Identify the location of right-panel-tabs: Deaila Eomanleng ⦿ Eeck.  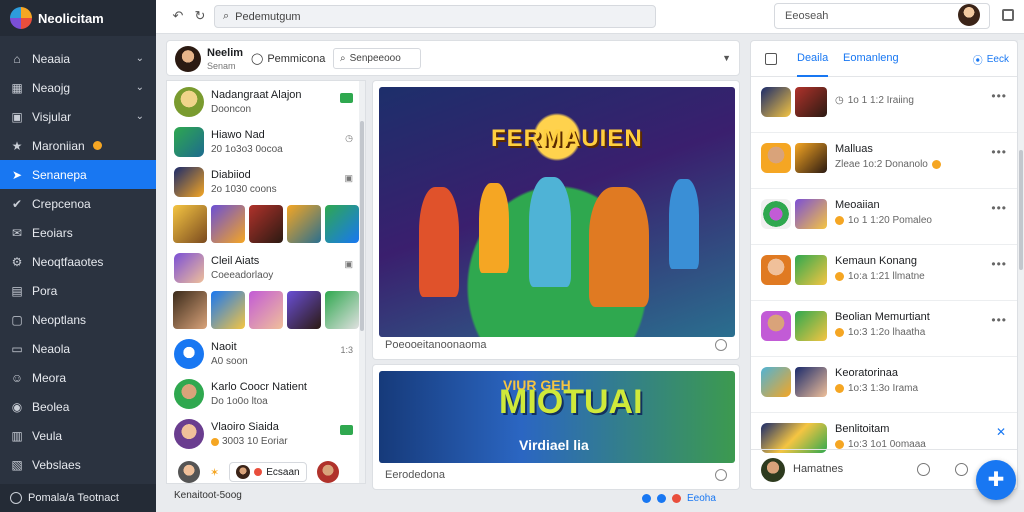
(884, 59).